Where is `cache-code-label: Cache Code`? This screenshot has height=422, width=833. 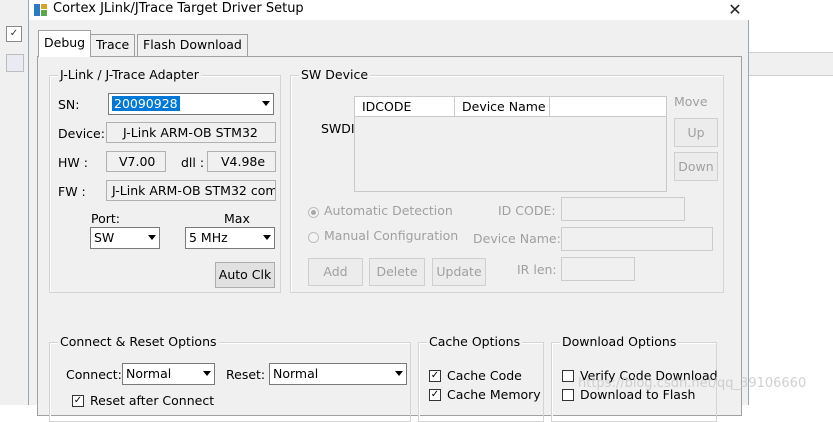
cache-code-label: Cache Code is located at coordinates (484, 375).